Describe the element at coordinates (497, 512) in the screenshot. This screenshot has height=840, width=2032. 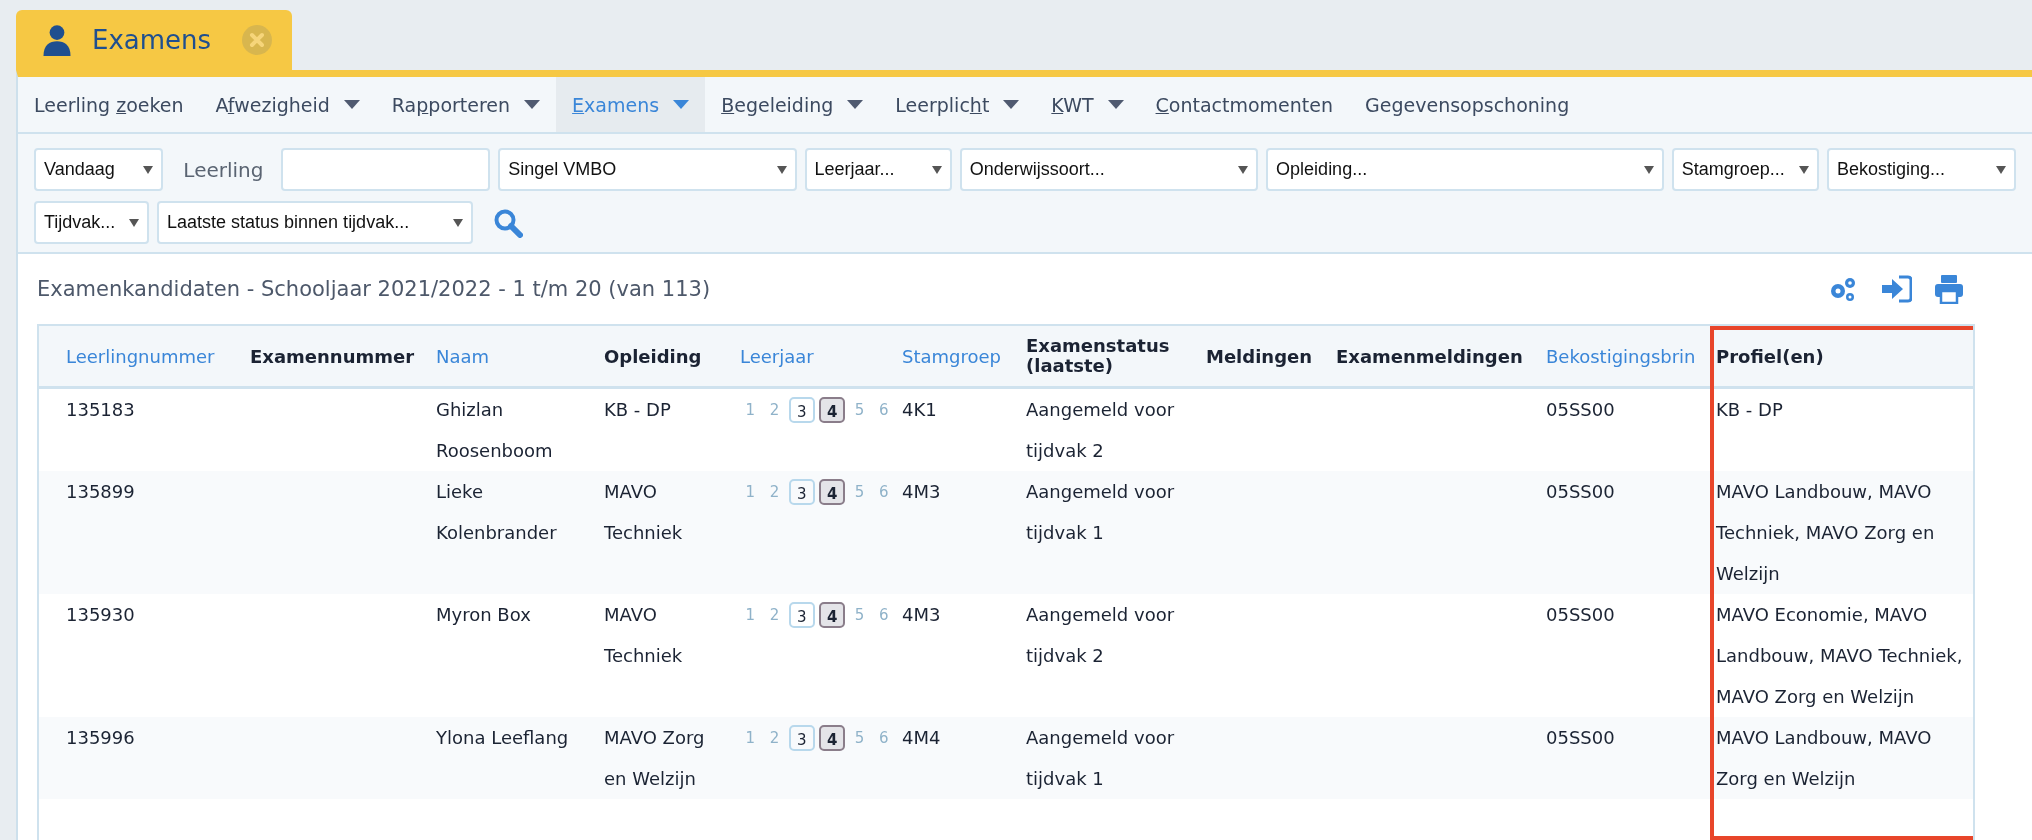
I see `table-cell-text: Lieke Kolenbrander` at that location.